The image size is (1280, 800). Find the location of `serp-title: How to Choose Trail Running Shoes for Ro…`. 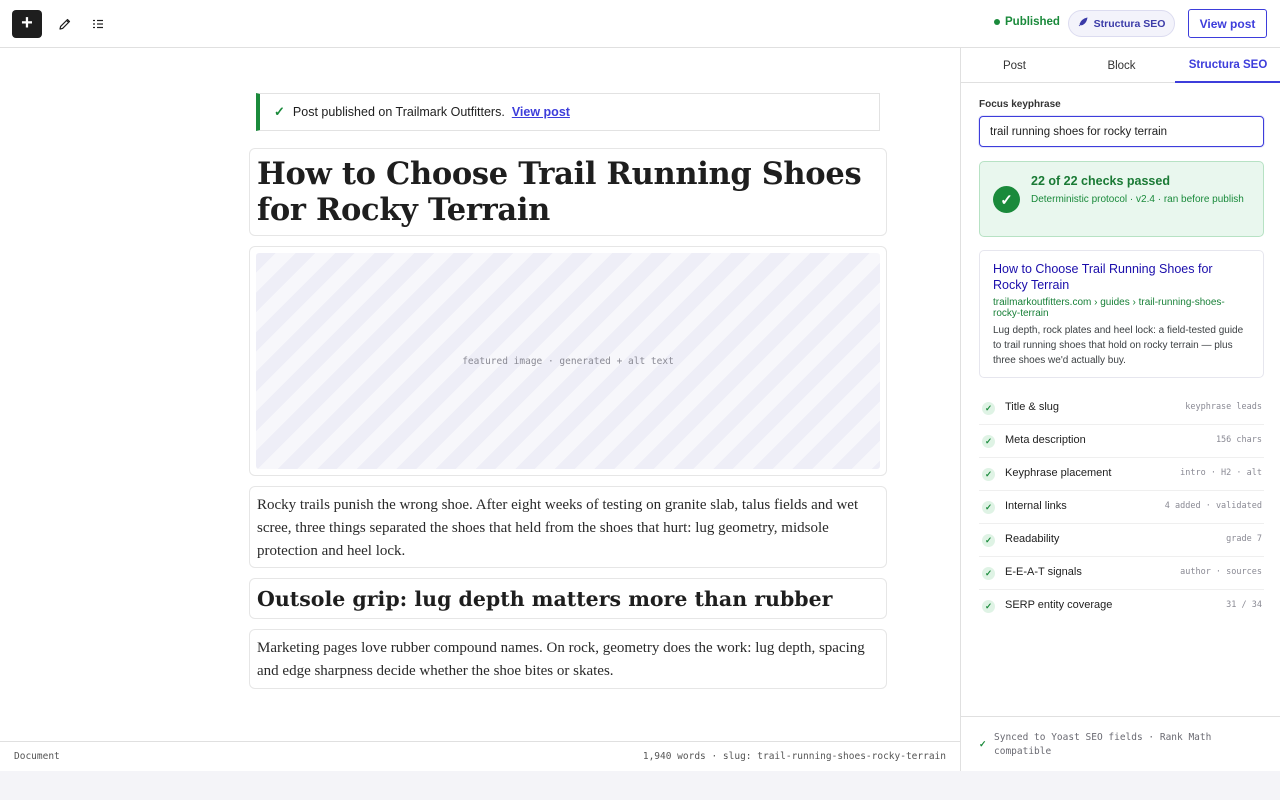

serp-title: How to Choose Trail Running Shoes for Ro… is located at coordinates (1103, 277).